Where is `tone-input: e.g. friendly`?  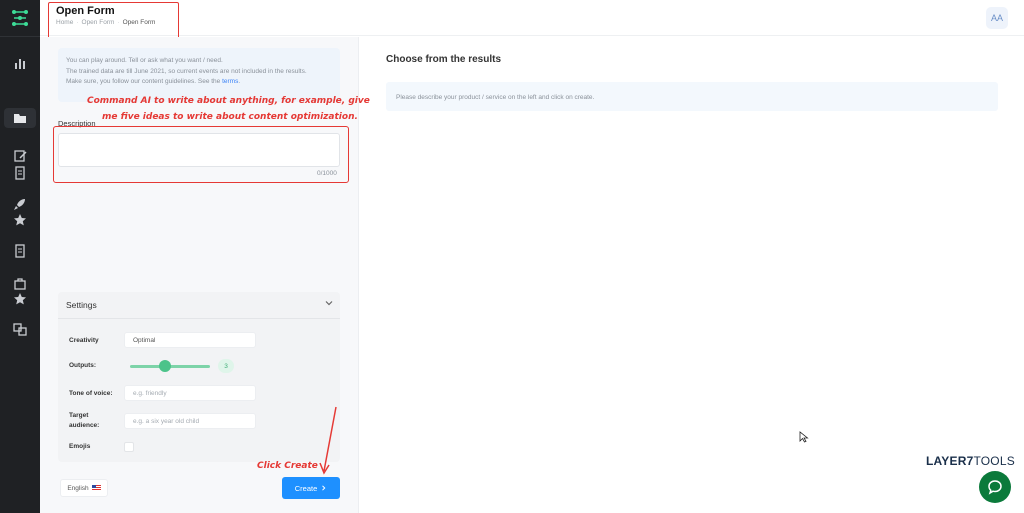 tone-input: e.g. friendly is located at coordinates (190, 393).